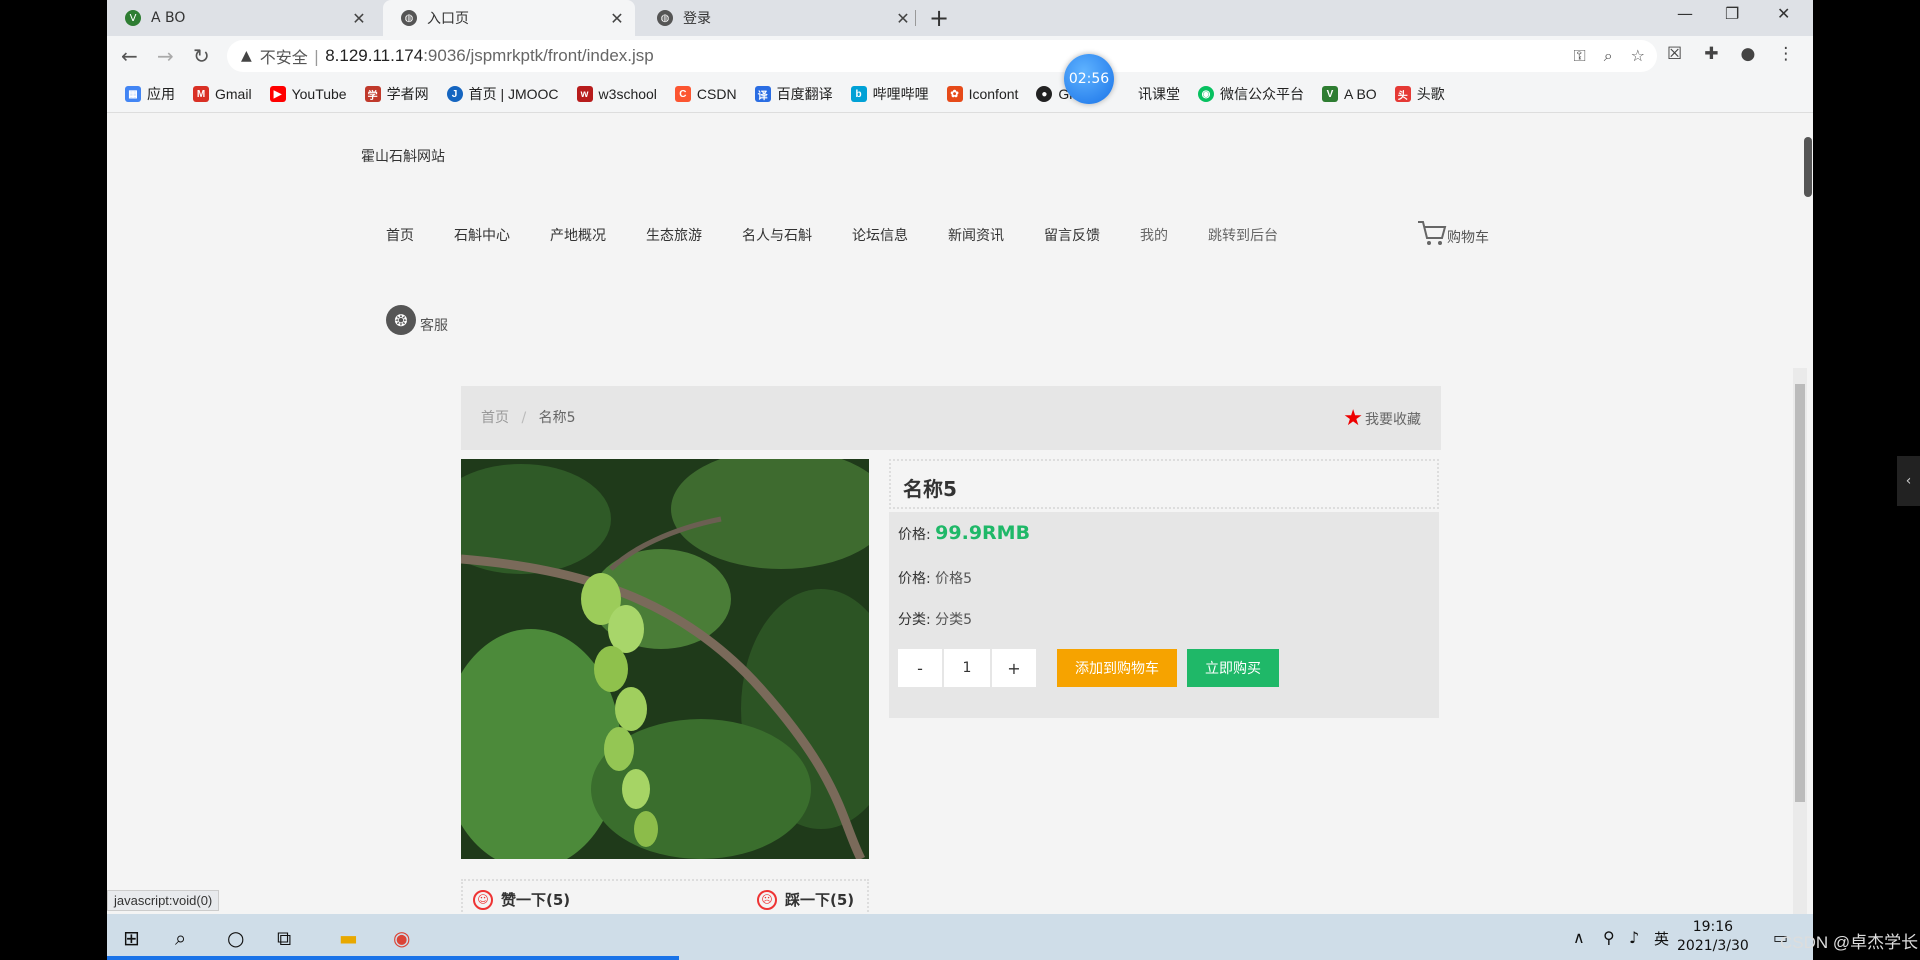 The image size is (1920, 960). What do you see at coordinates (133, 18) in the screenshot?
I see `vue-icon: V` at bounding box center [133, 18].